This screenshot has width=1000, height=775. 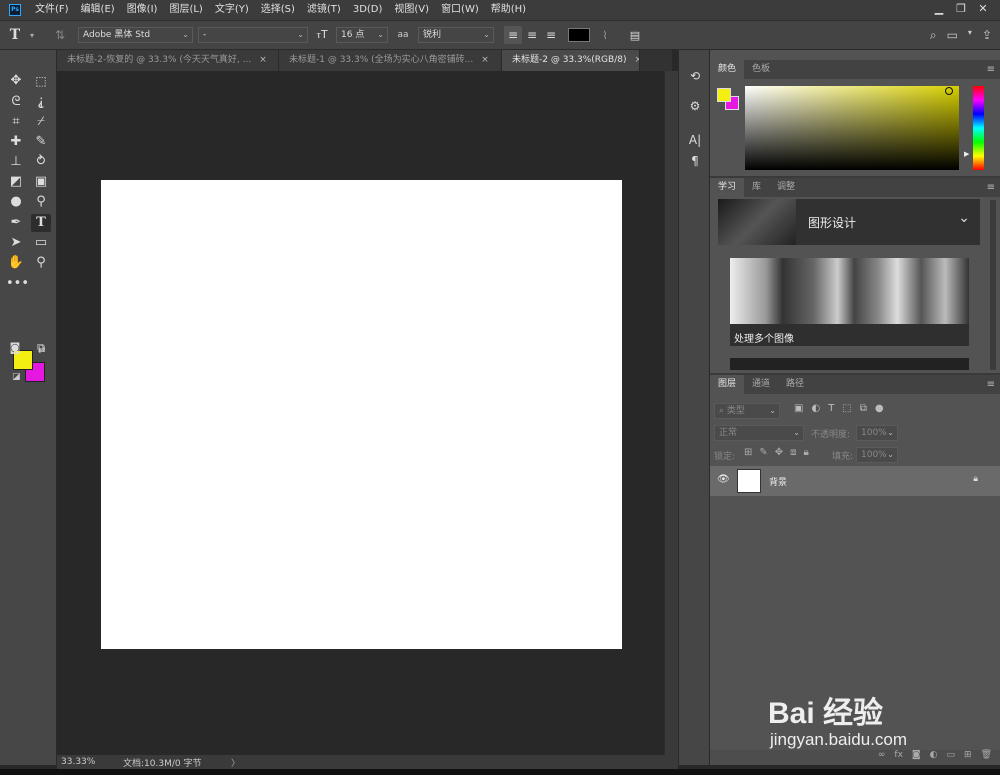 What do you see at coordinates (939, 10) in the screenshot?
I see `minimize-button: ▁` at bounding box center [939, 10].